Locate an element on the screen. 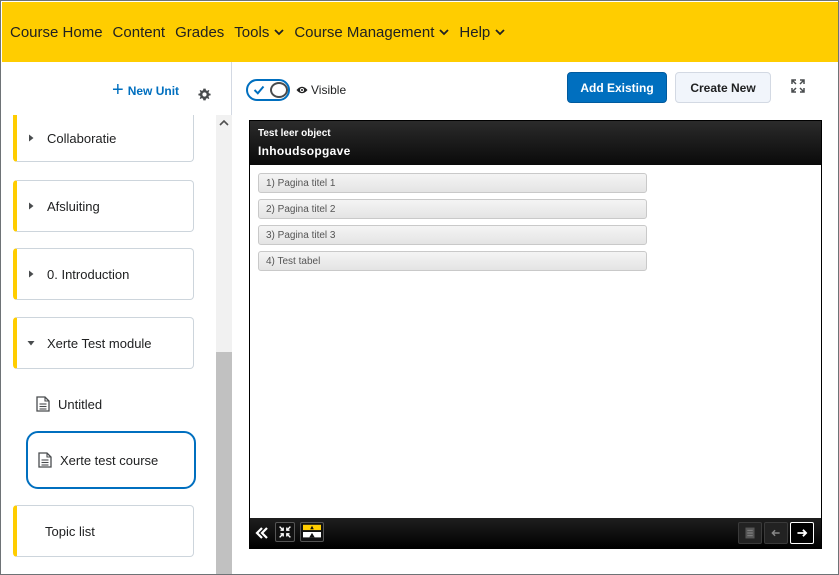  sidebar-scrollbar is located at coordinates (224, 344).